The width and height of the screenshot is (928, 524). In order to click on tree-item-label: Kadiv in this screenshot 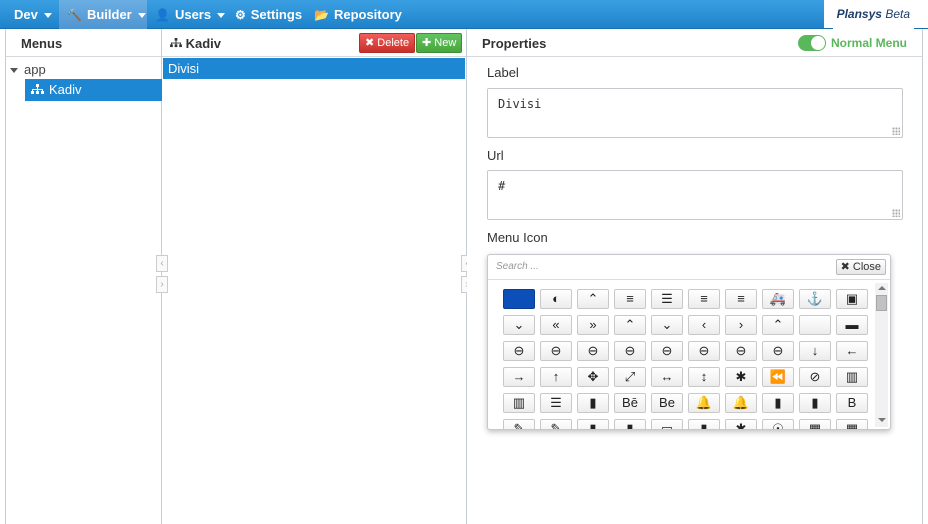, I will do `click(65, 89)`.